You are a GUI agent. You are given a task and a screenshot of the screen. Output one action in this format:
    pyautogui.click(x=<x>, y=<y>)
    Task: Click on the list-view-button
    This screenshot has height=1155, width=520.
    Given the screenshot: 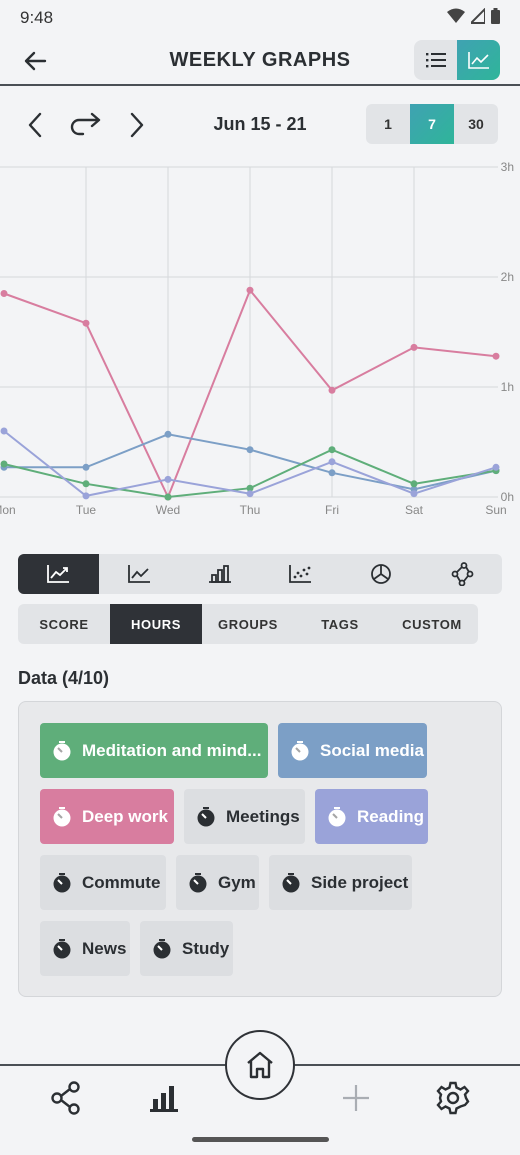 What is the action you would take?
    pyautogui.click(x=435, y=60)
    